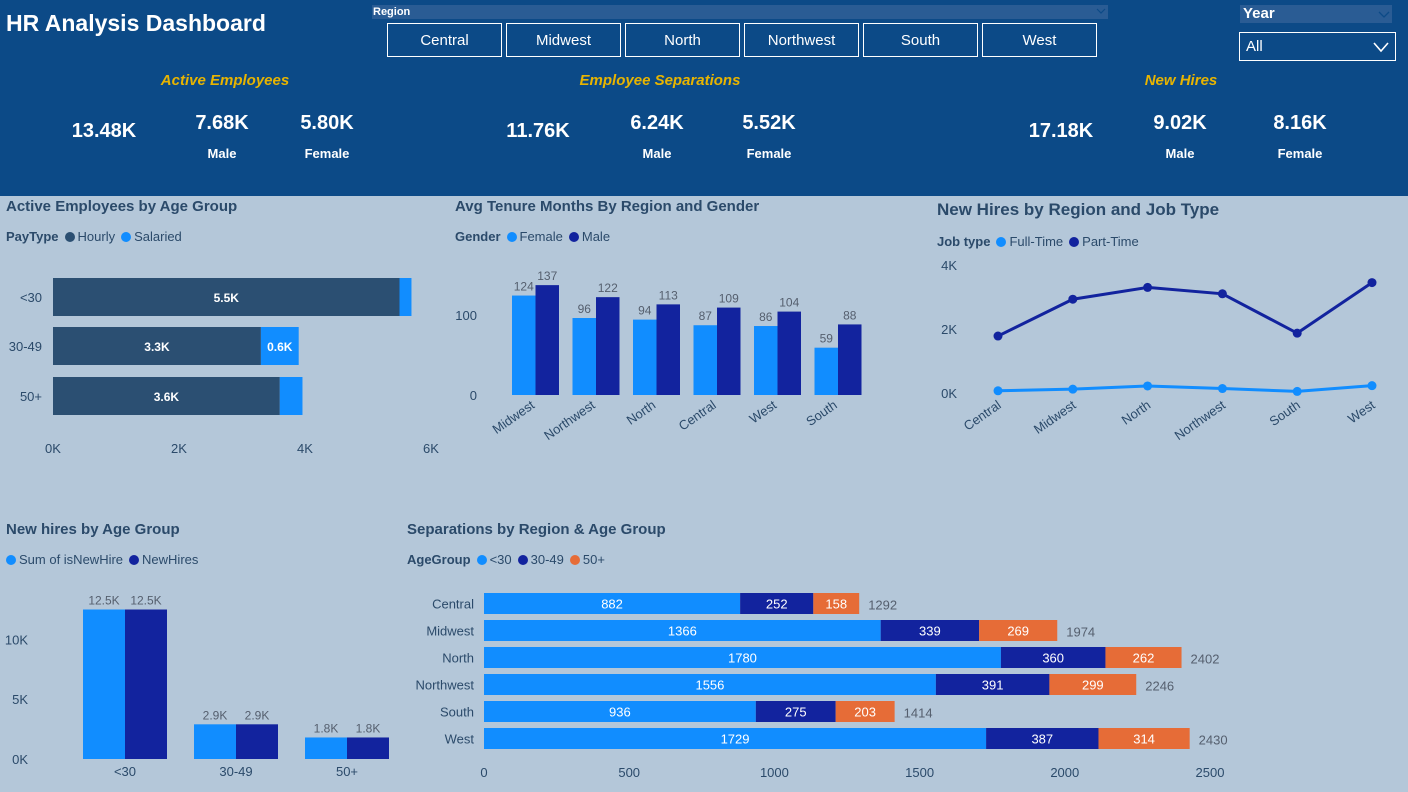 The image size is (1408, 792). Describe the element at coordinates (563, 40) in the screenshot. I see `region-button-midwest: Midwest` at that location.